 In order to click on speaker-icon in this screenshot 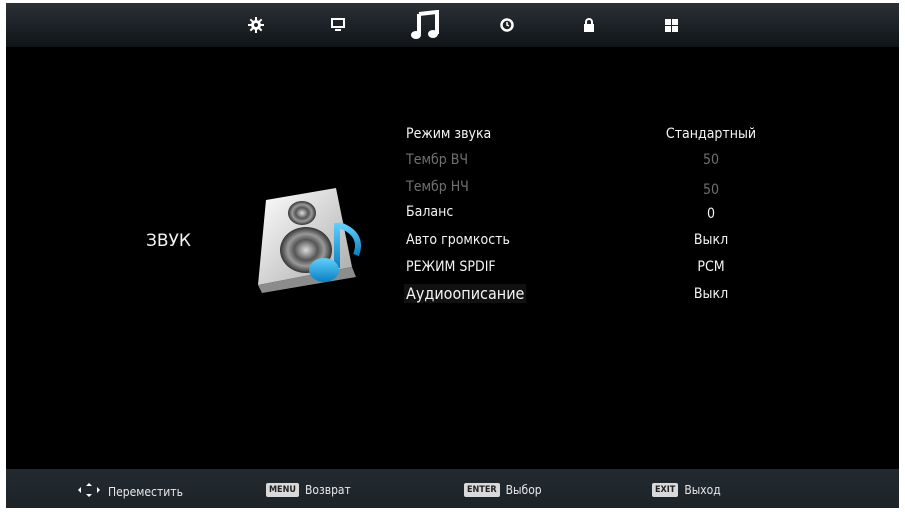, I will do `click(309, 240)`.